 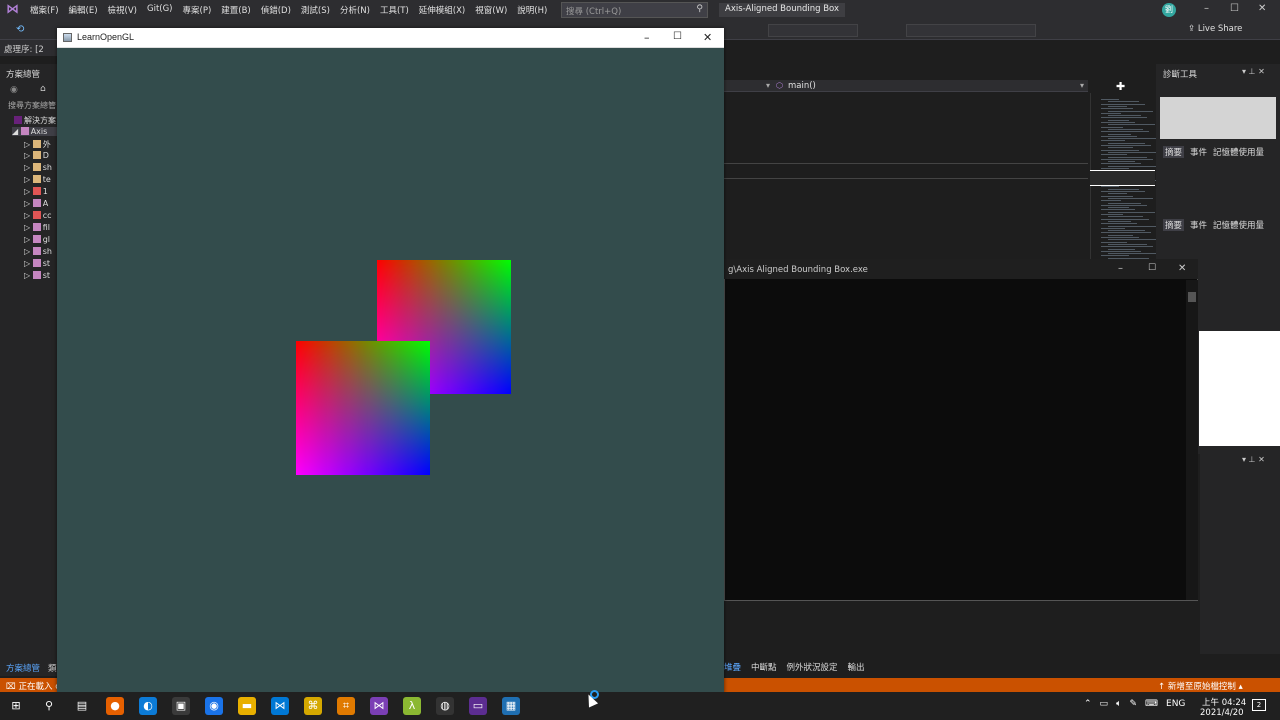 I want to click on tree-item: ▷ fil, so click(x=37, y=227).